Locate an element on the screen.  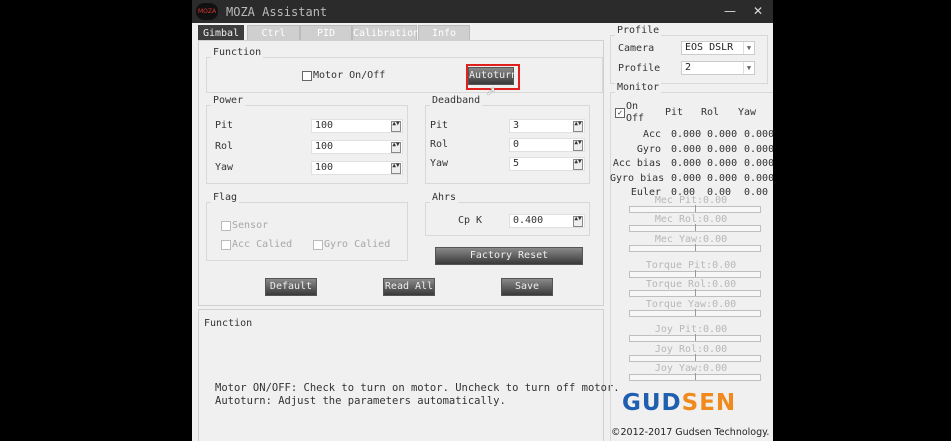
slider-label: Mec Yaw:0.00 is located at coordinates (691, 239).